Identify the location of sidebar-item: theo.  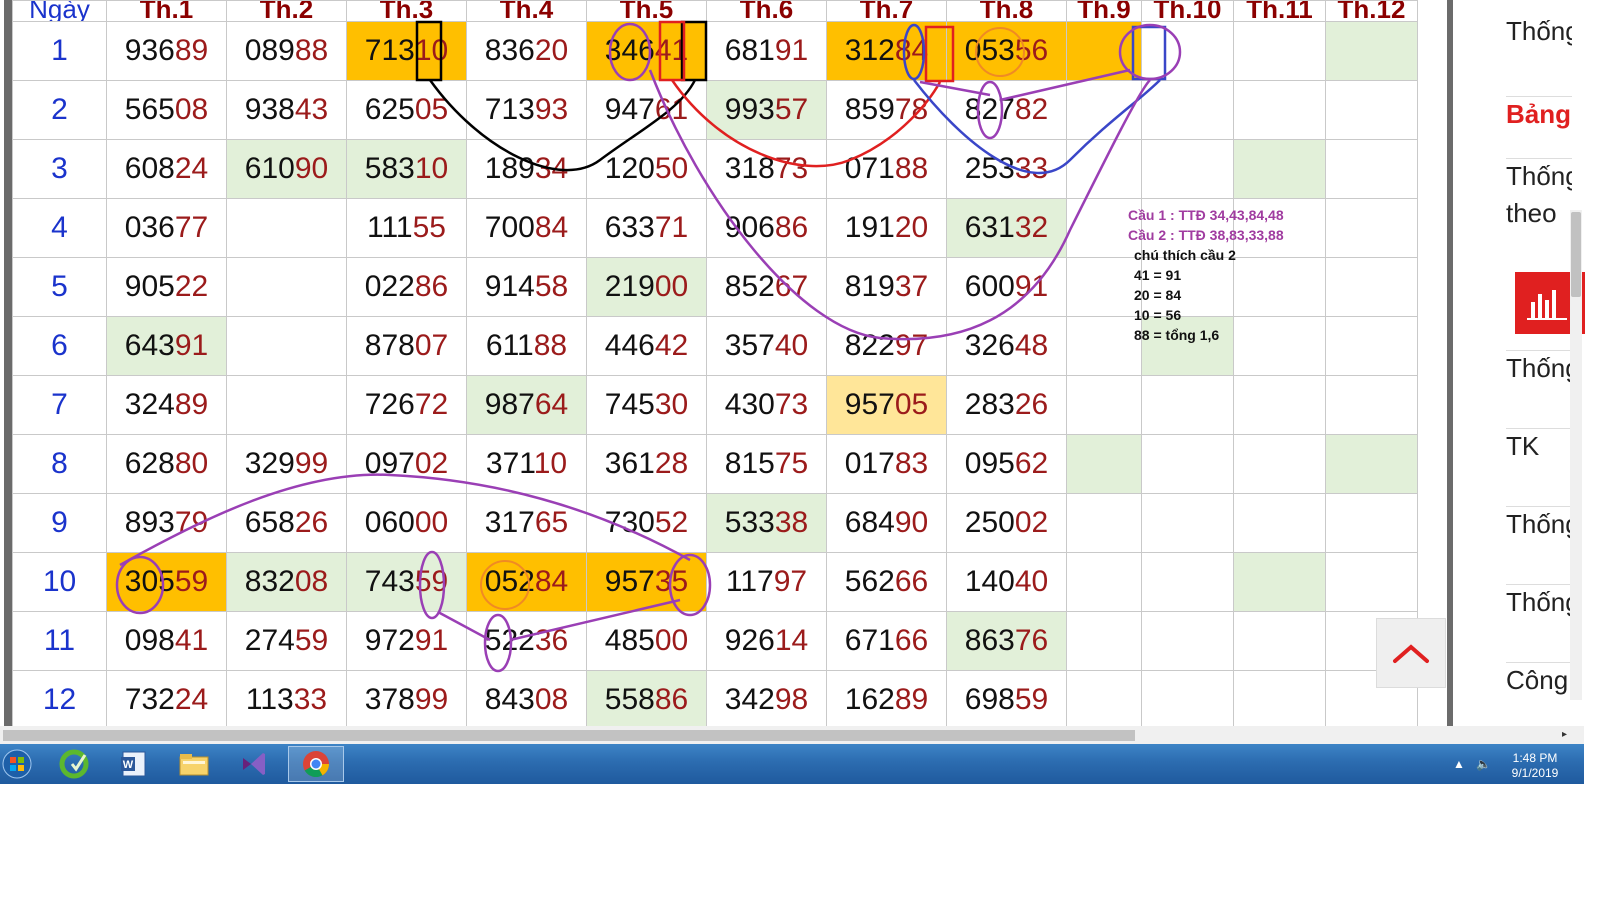
(1539, 212).